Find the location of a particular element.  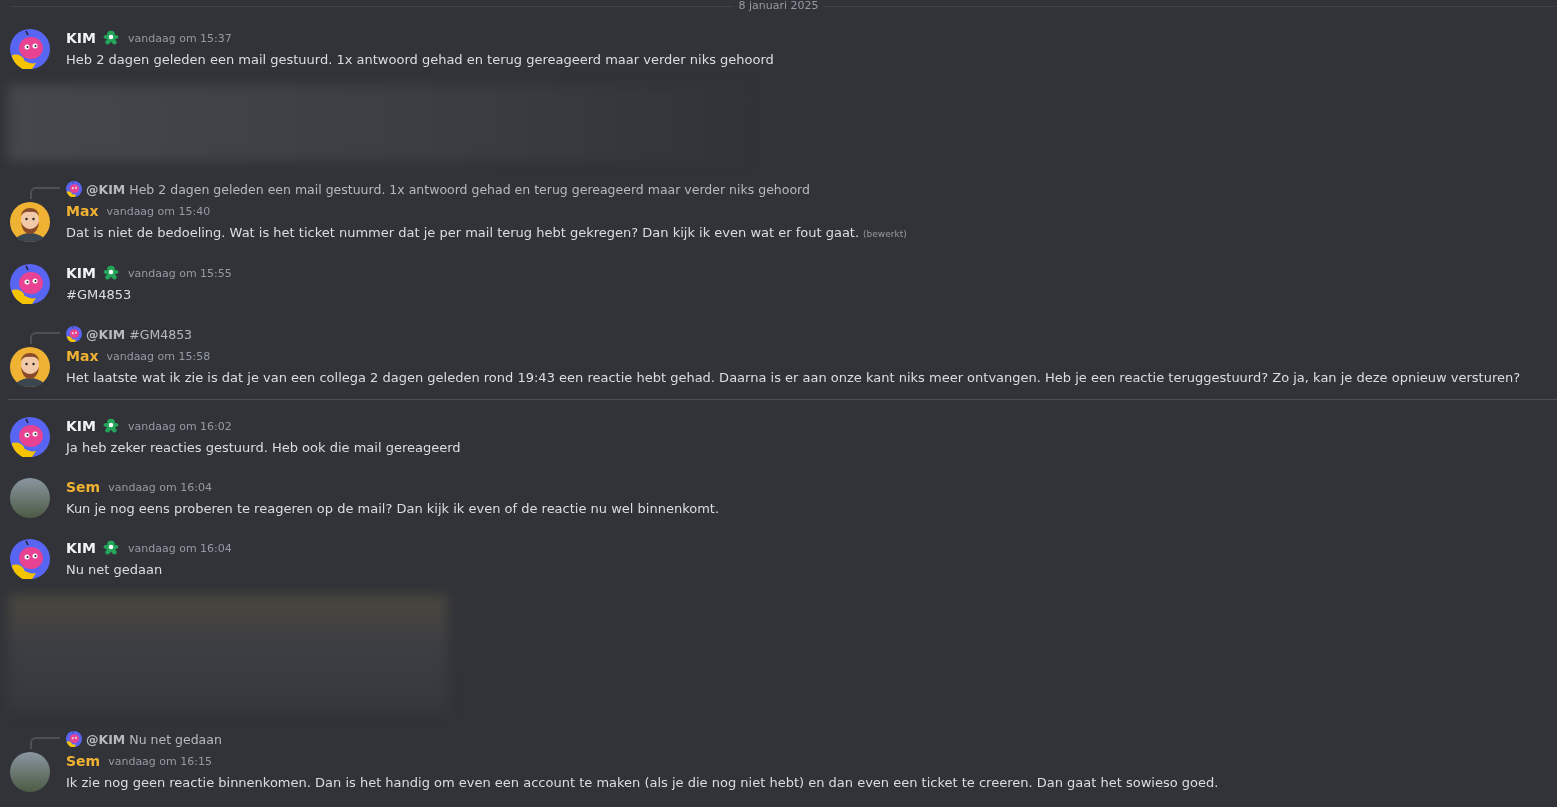

message-text: Kun je nog eens proberen te reageren op de mail? Dan kijk ik even of de reactie nu wel binnenkomt. is located at coordinates (393, 508).